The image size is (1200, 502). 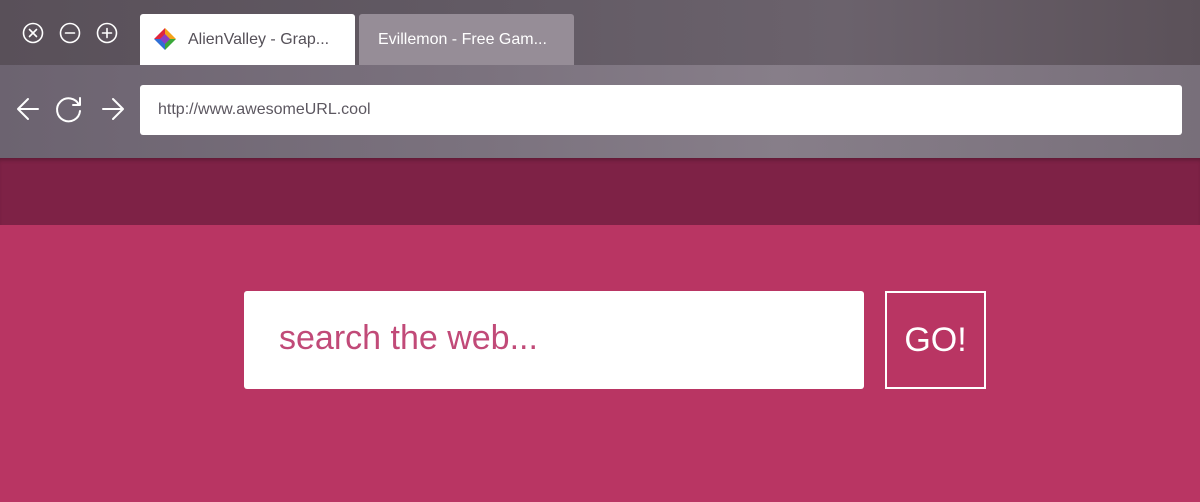 I want to click on maximize-icon, so click(x=107, y=33).